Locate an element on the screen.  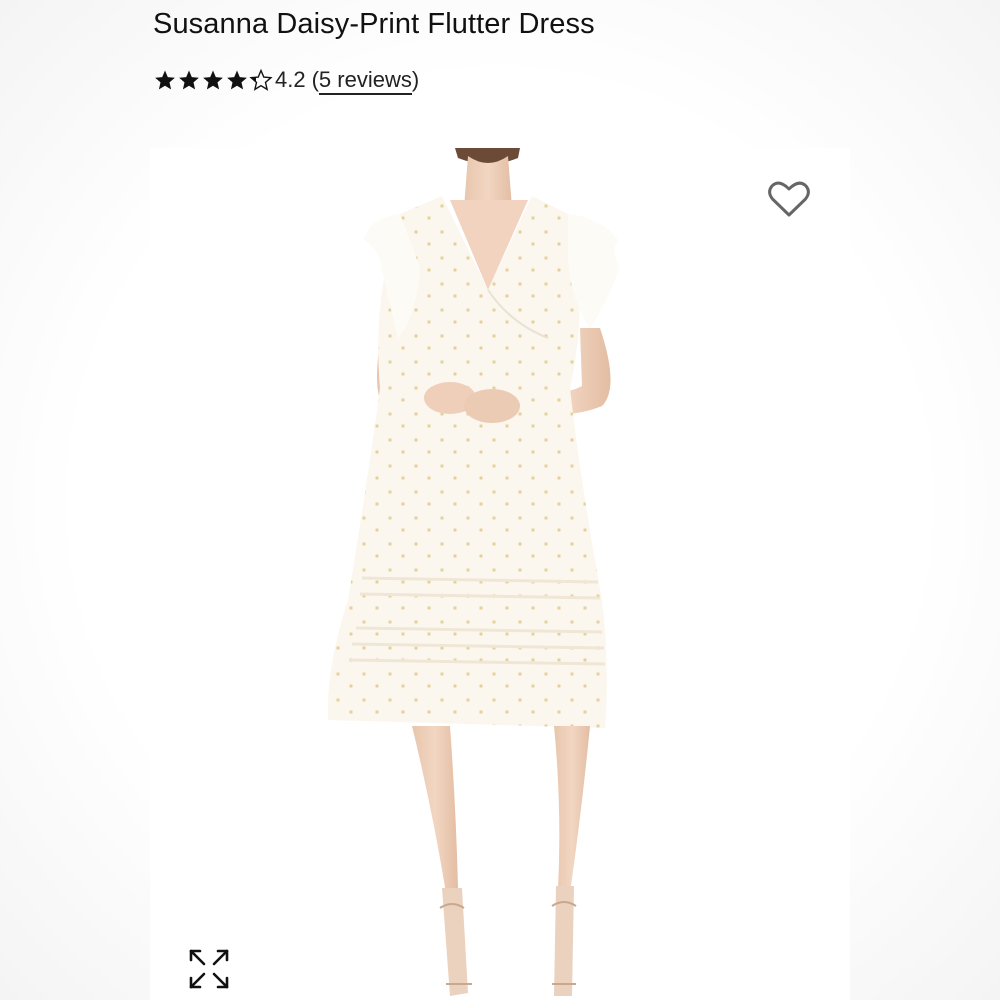
product-rating: 4.2 (5 reviews) is located at coordinates (286, 80).